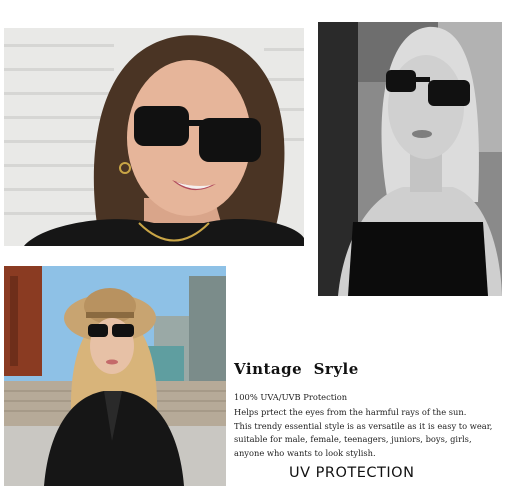  I want to click on vintage-style-title: Vintage Sryle, so click(296, 369).